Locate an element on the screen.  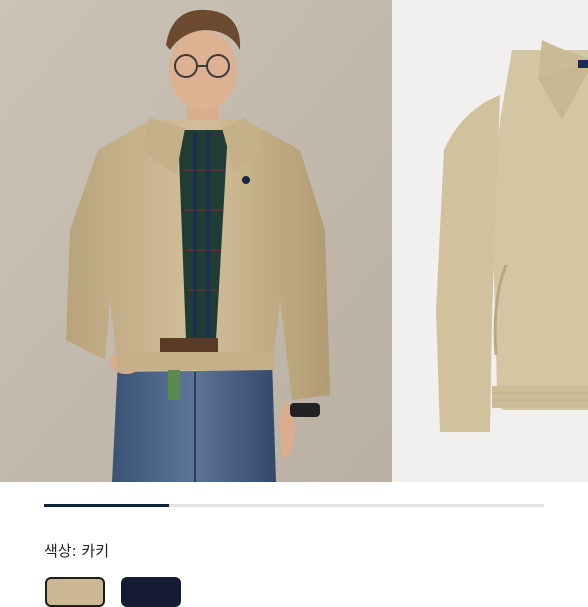
color-swatch-navy is located at coordinates (151, 592).